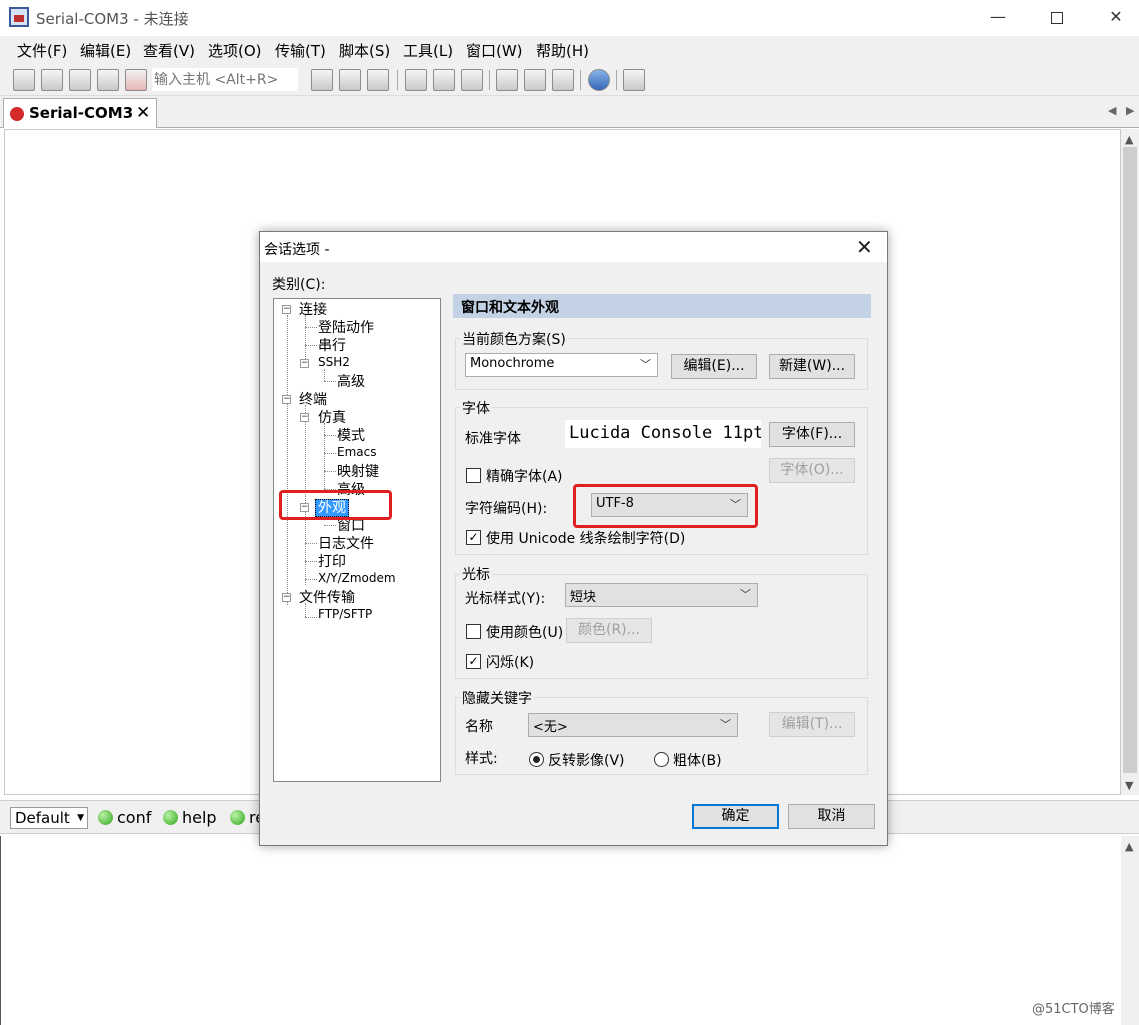 The width and height of the screenshot is (1139, 1025). Describe the element at coordinates (299, 285) in the screenshot. I see `category-label: 类别(C):` at that location.